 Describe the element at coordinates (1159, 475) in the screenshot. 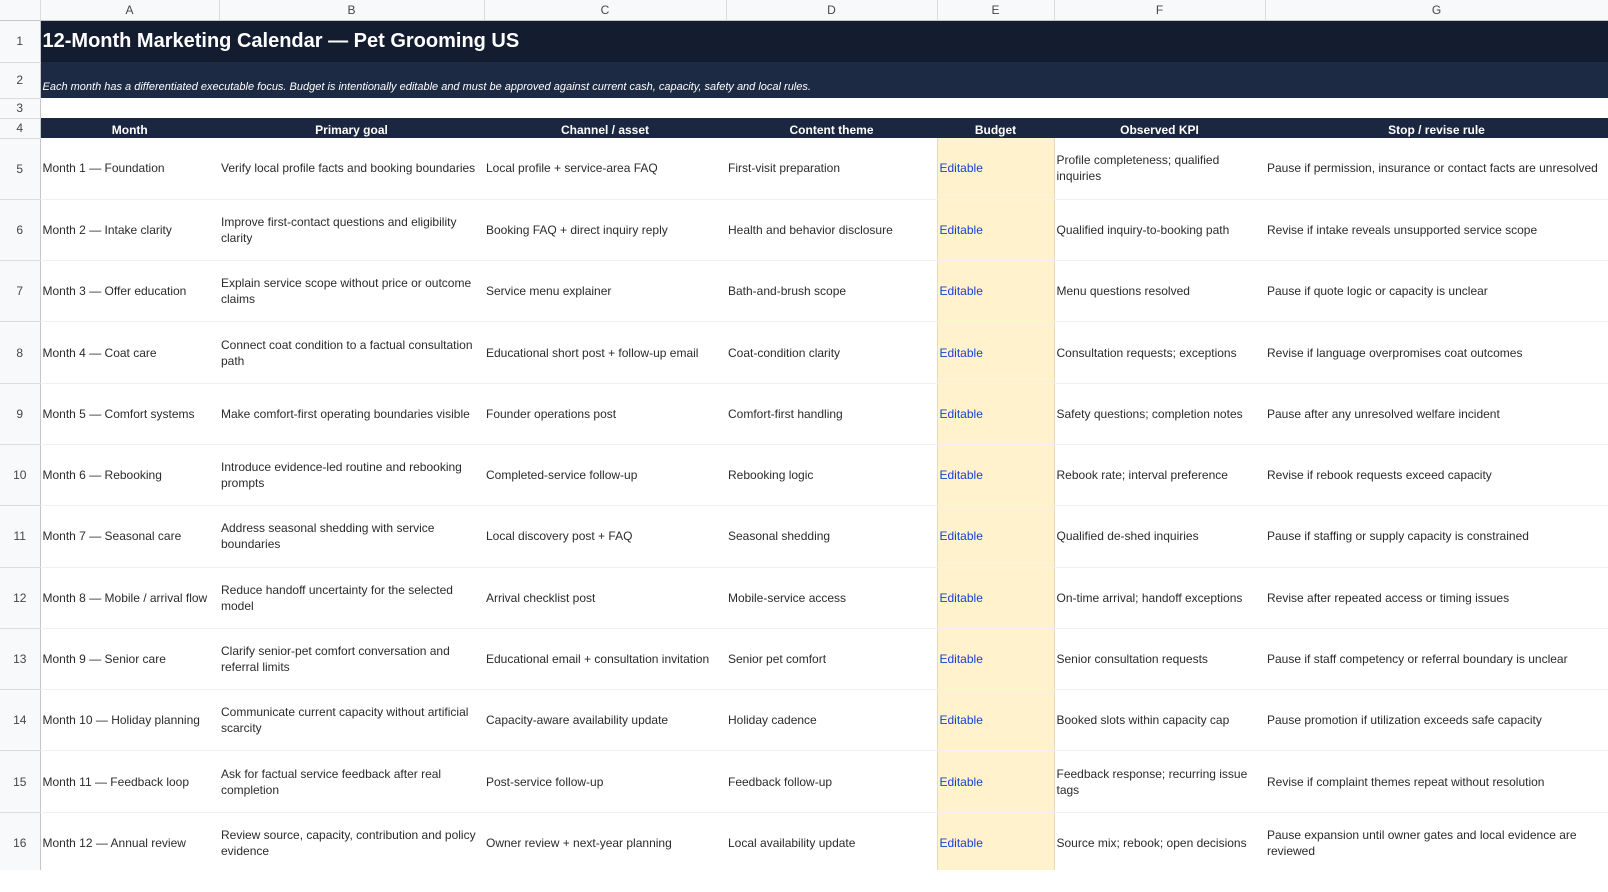

I see `cell-observed-kpi: Rebook rate; interval preference` at that location.